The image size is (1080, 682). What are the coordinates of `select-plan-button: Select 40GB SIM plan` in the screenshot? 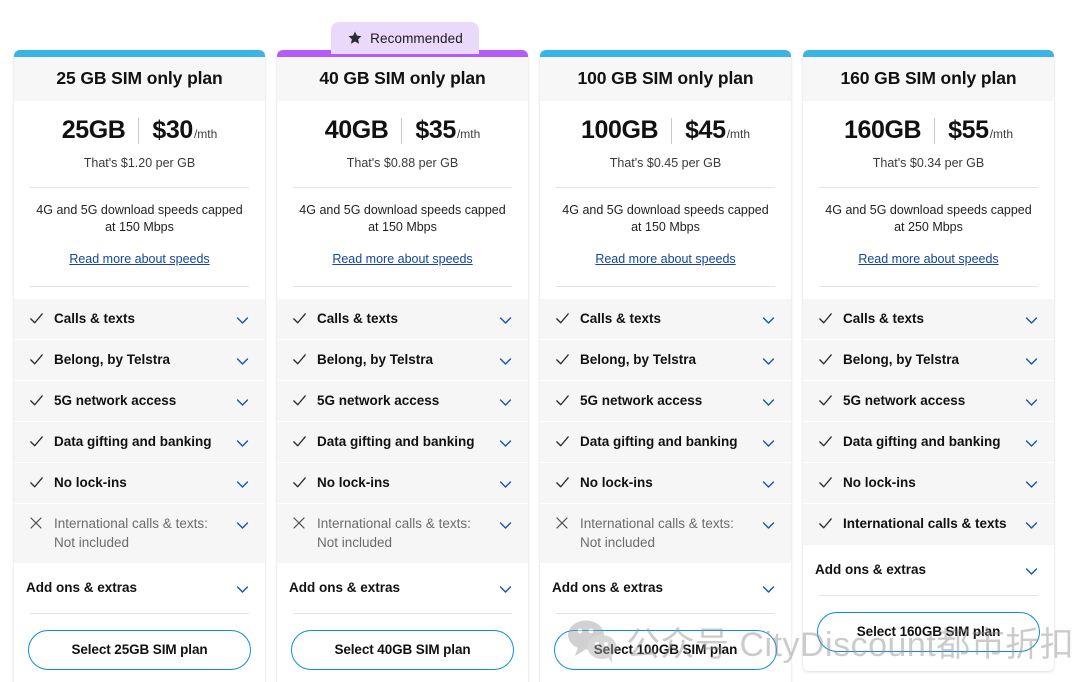 It's located at (402, 649).